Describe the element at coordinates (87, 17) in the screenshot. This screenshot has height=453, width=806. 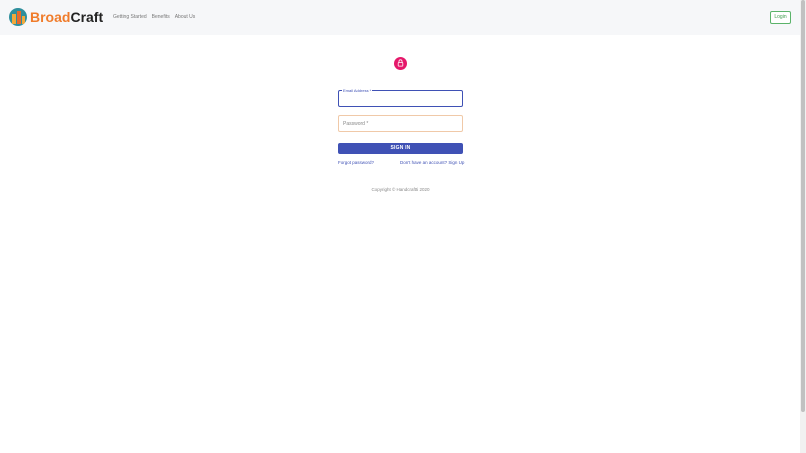
I see `brand-name-part2: Craft` at that location.